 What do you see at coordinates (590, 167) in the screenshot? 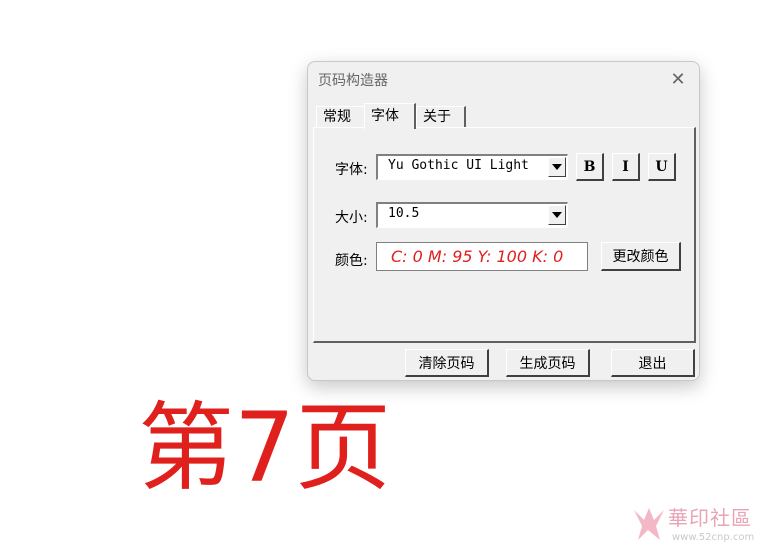
I see `bold-button: B` at bounding box center [590, 167].